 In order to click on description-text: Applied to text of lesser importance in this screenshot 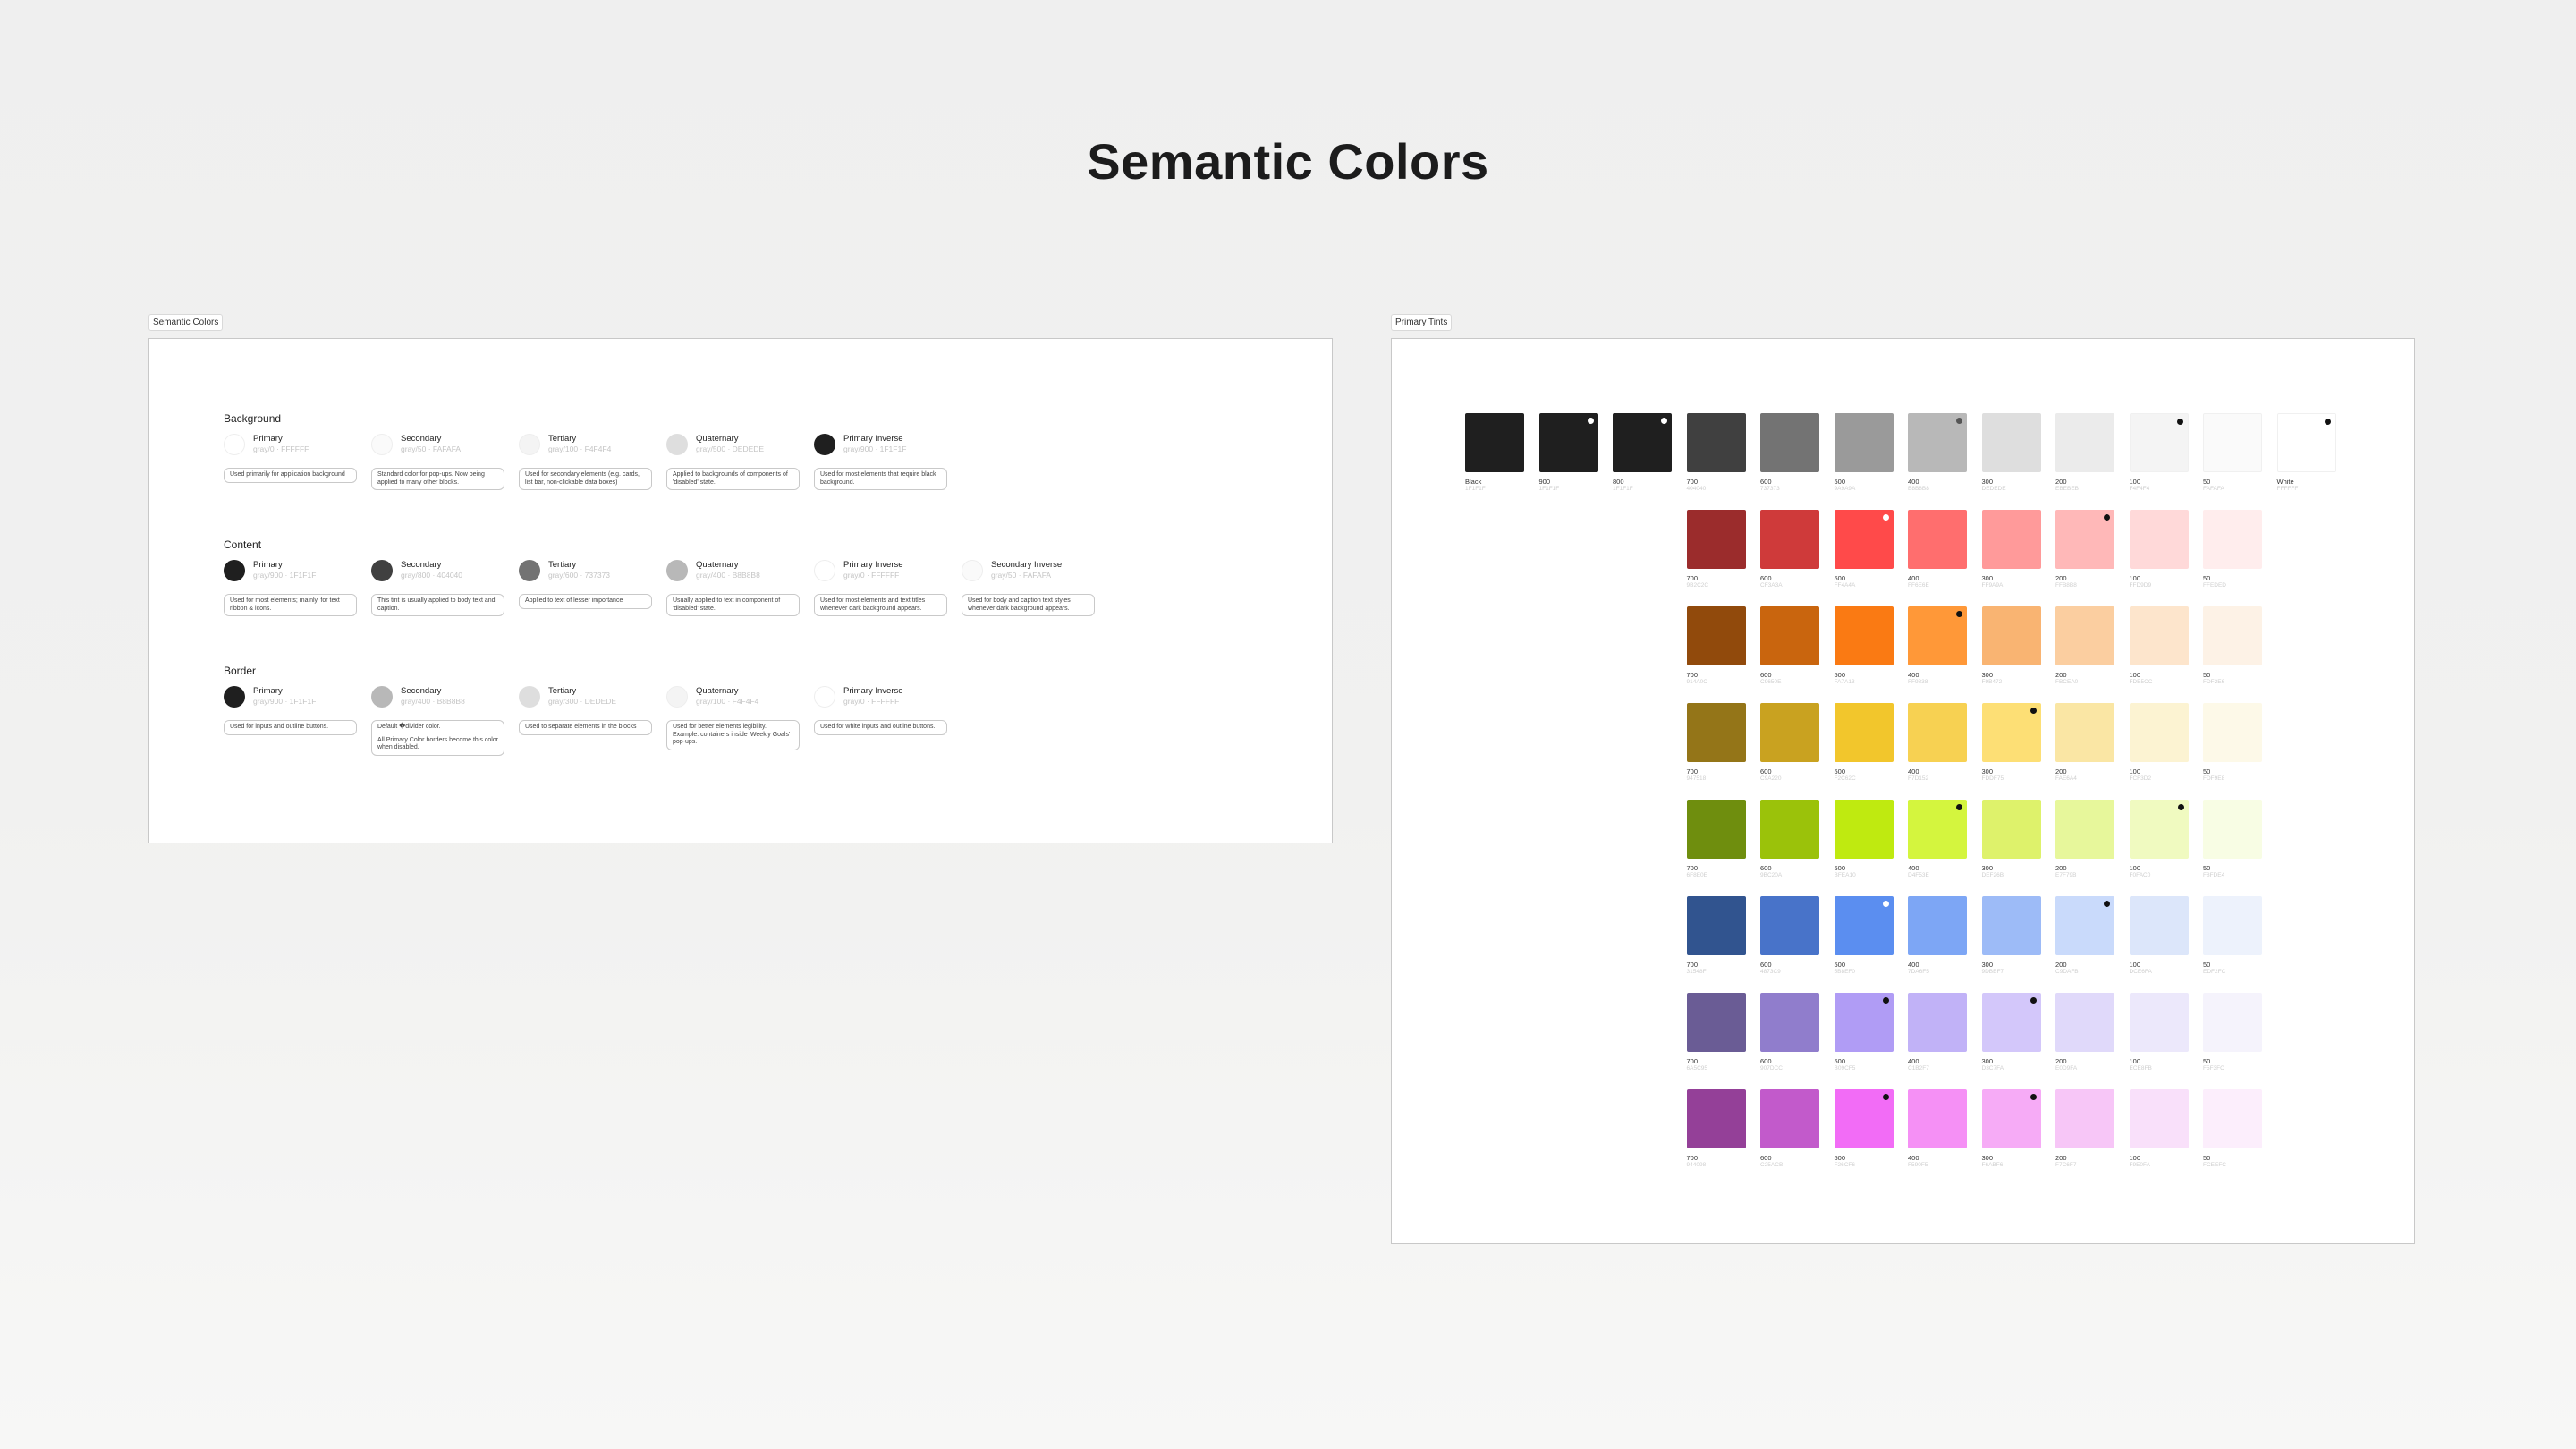, I will do `click(574, 600)`.